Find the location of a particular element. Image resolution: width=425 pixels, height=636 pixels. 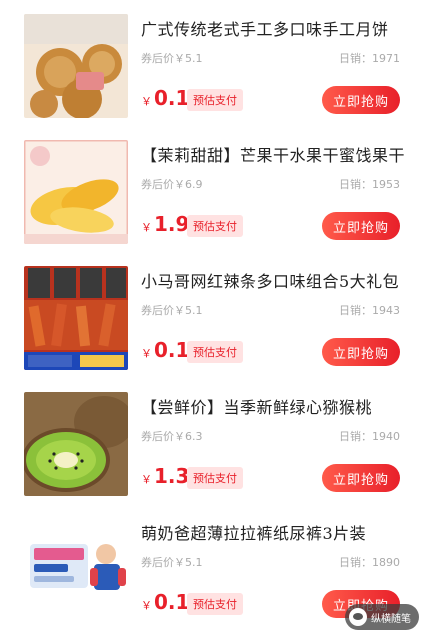

price-value: 1.3 is located at coordinates (172, 476).